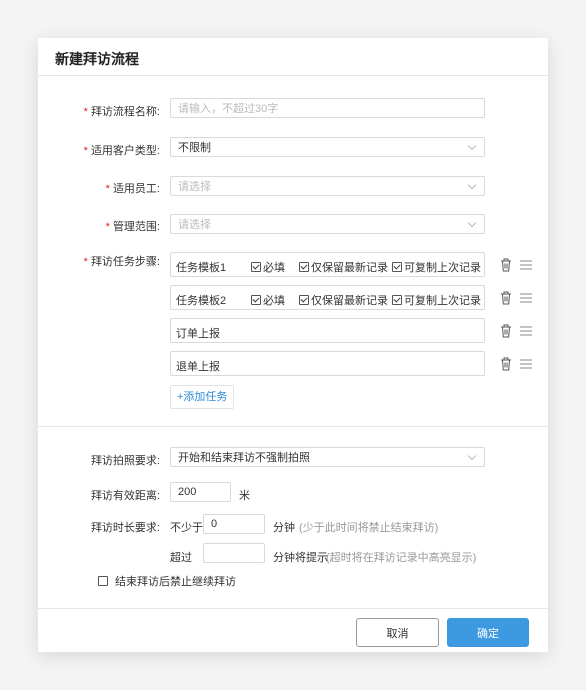  I want to click on duration-label: 拜访时长要求:, so click(125, 528).